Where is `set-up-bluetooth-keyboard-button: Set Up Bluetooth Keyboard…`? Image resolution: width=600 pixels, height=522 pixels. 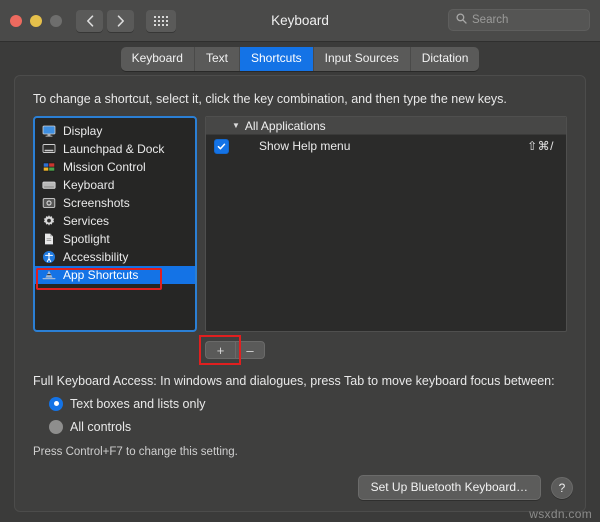
set-up-bluetooth-keyboard-button: Set Up Bluetooth Keyboard… is located at coordinates (449, 487).